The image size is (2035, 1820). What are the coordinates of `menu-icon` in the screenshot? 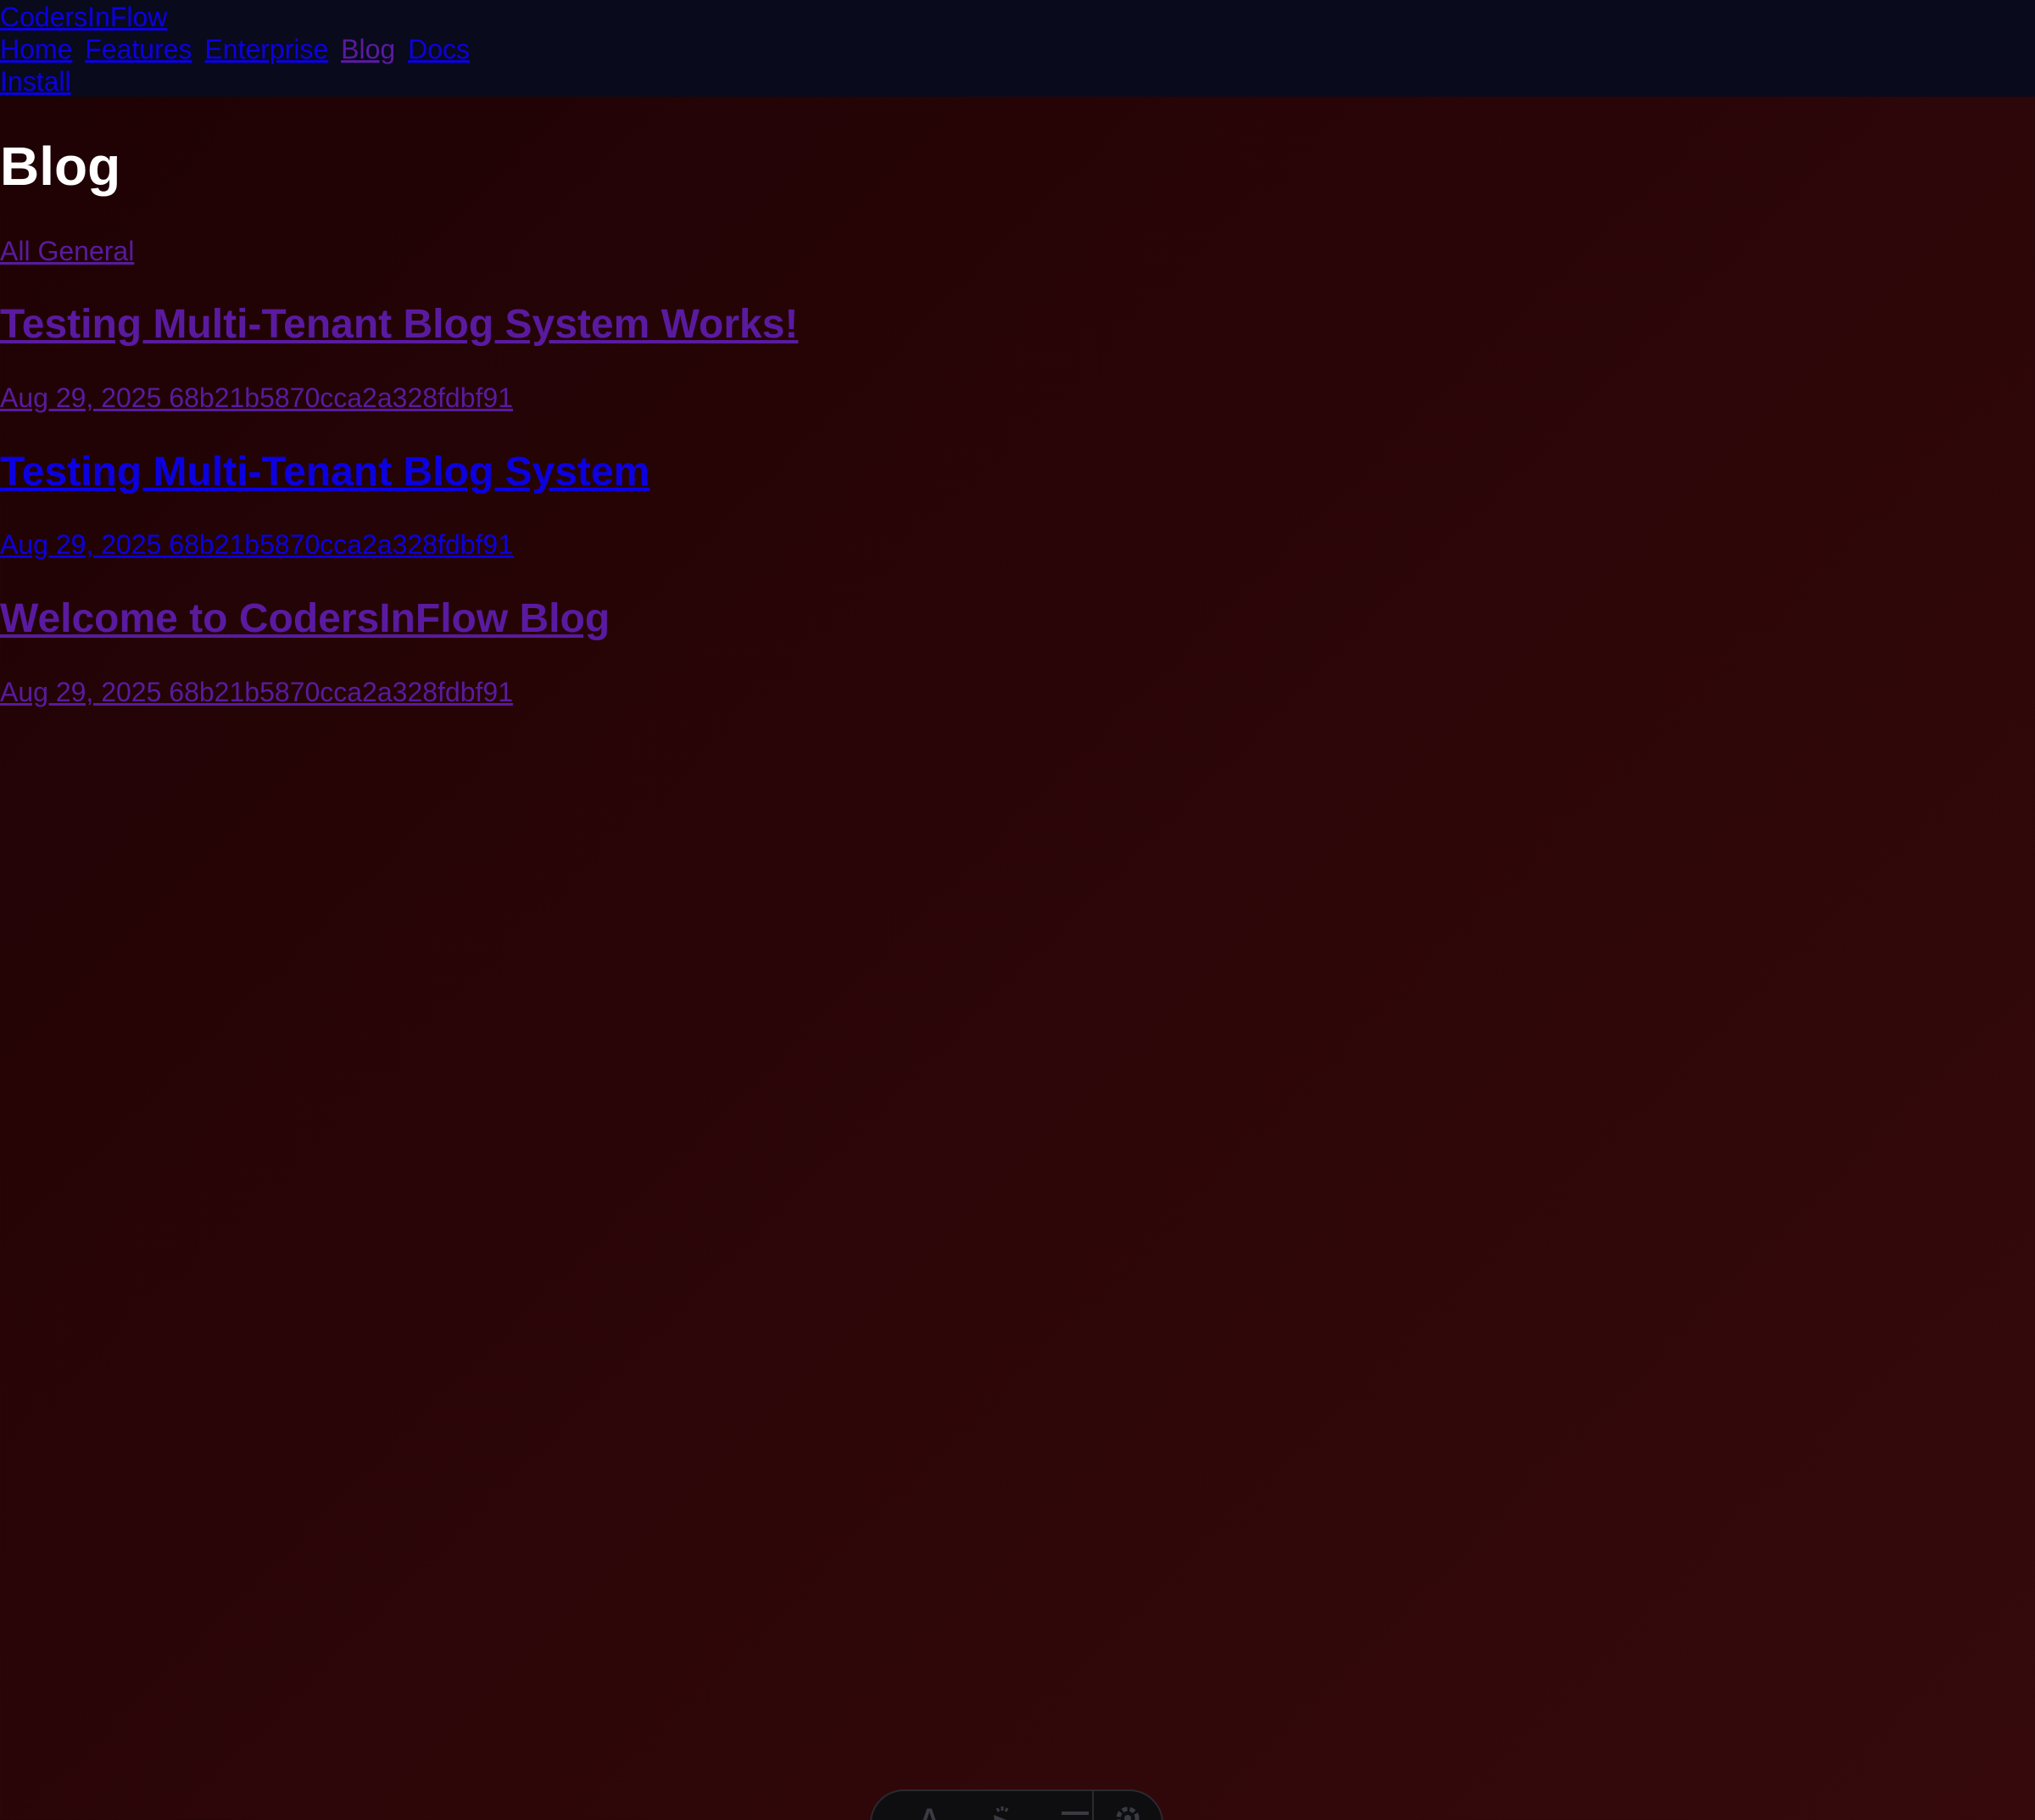 It's located at (1075, 1811).